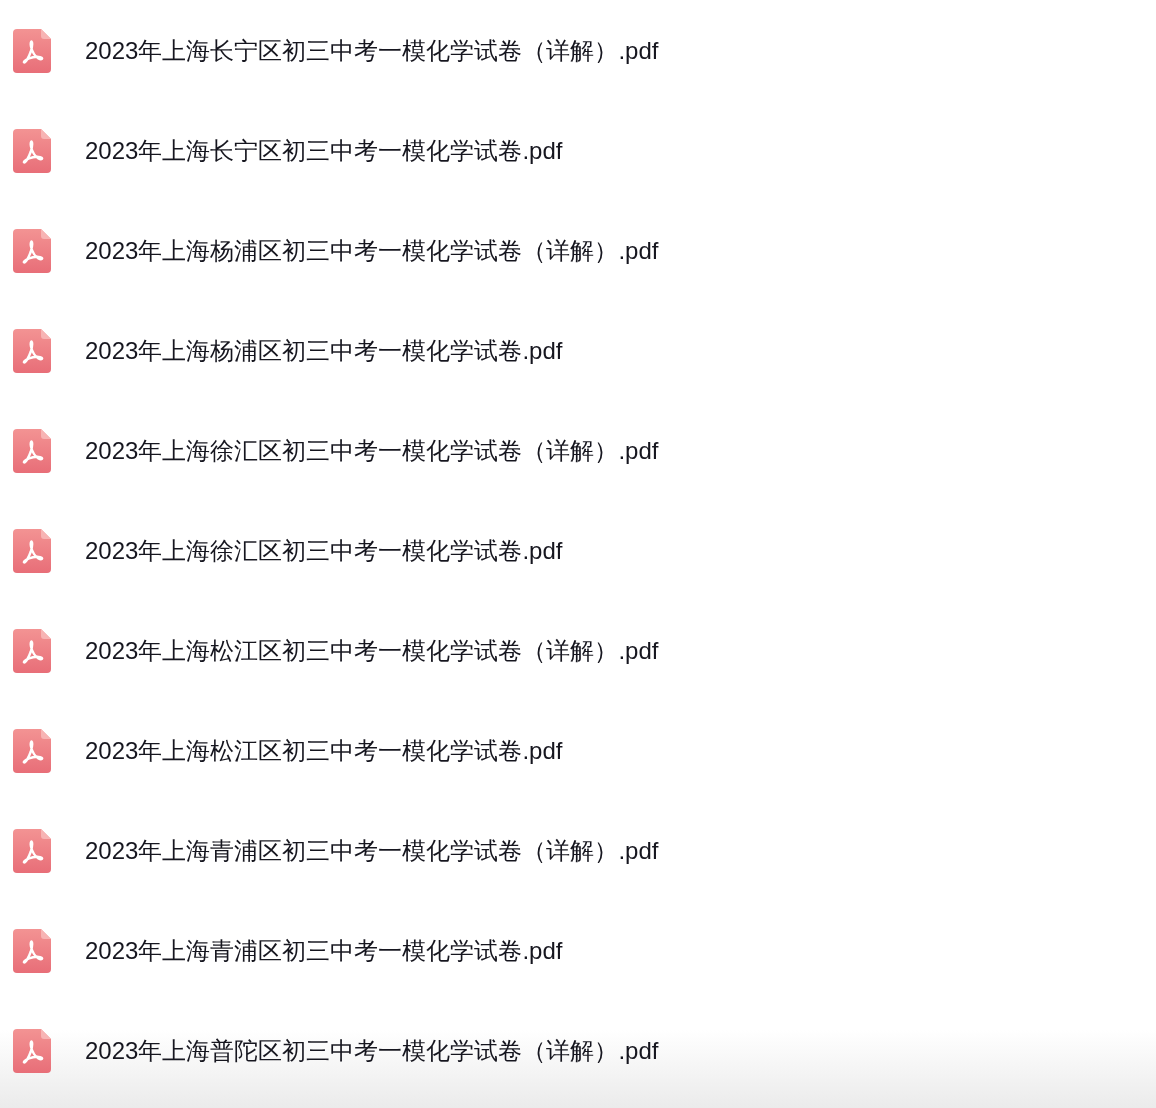 This screenshot has width=1156, height=1108. Describe the element at coordinates (372, 251) in the screenshot. I see `file-name: 2023年上海杨浦区初三中考一模化学试卷（详解）.pdf` at that location.